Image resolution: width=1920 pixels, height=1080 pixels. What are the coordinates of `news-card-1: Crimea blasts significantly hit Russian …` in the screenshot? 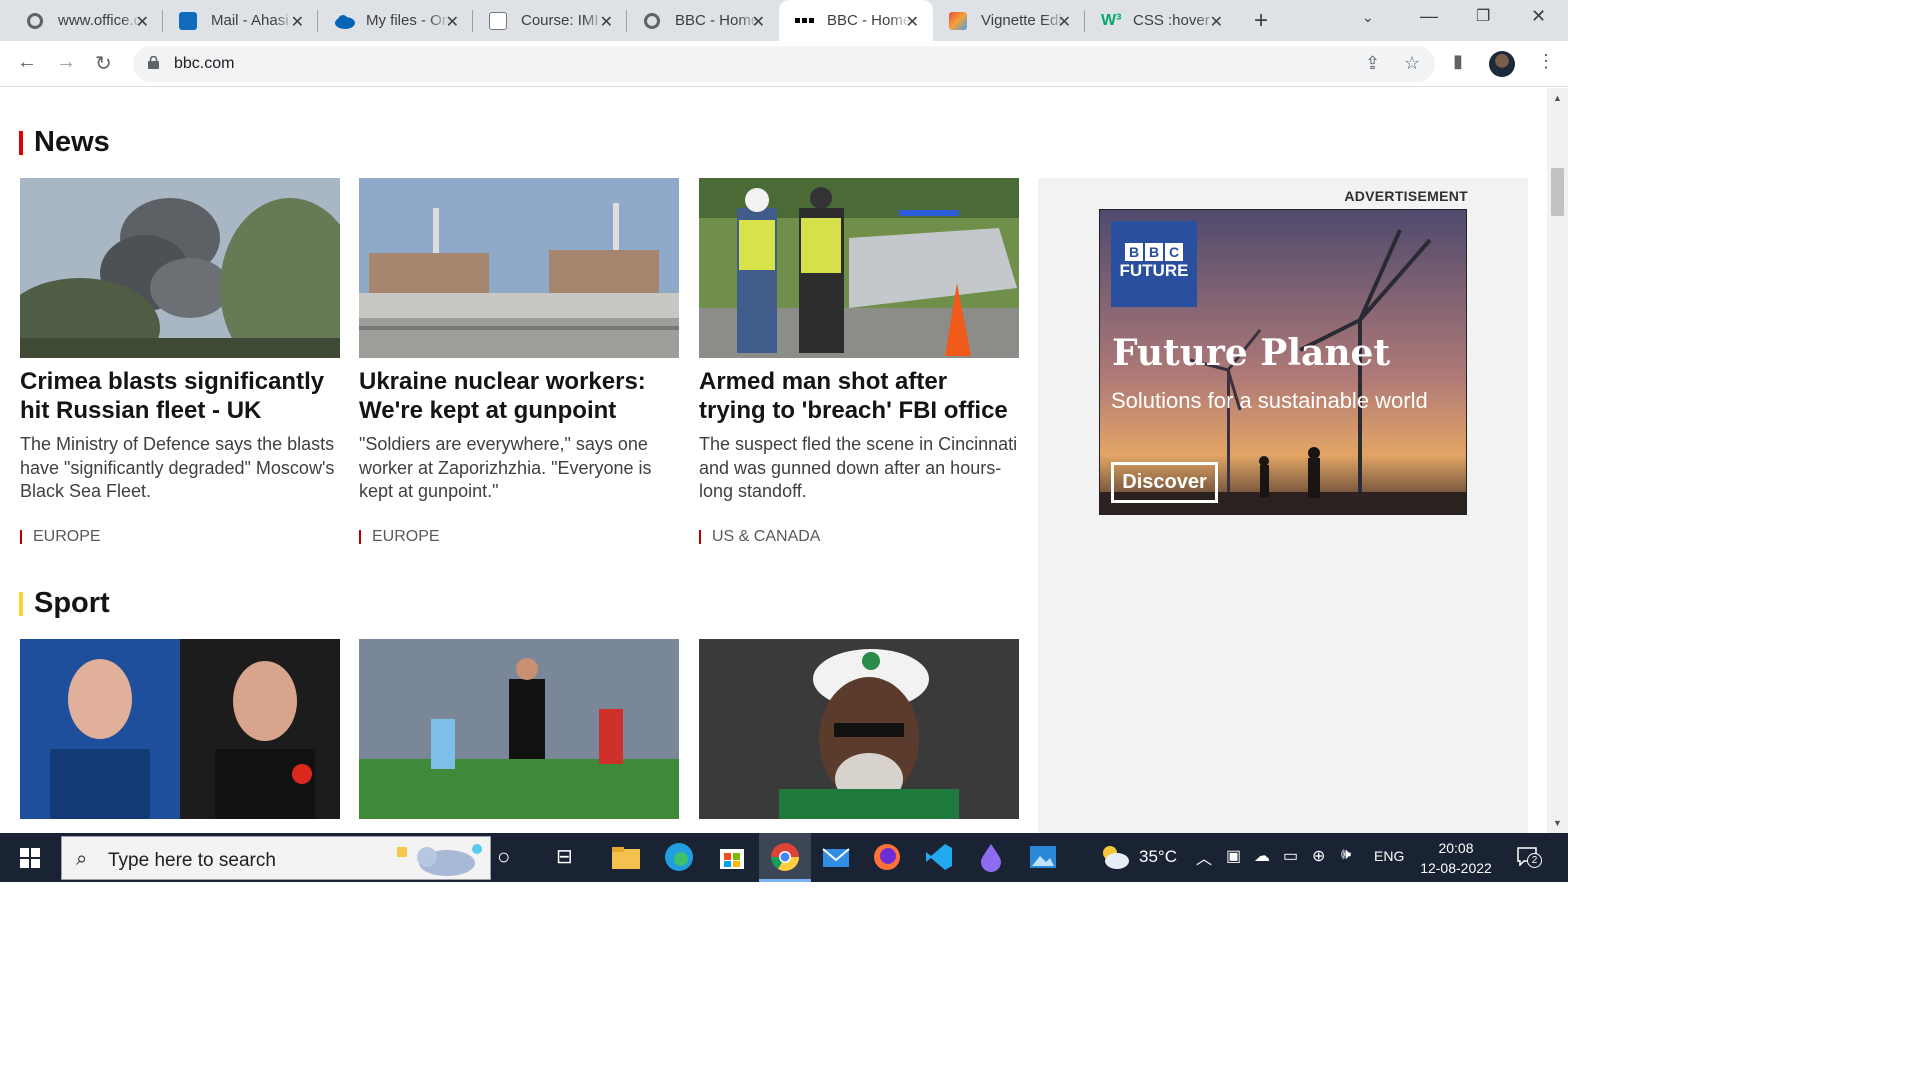 It's located at (180, 361).